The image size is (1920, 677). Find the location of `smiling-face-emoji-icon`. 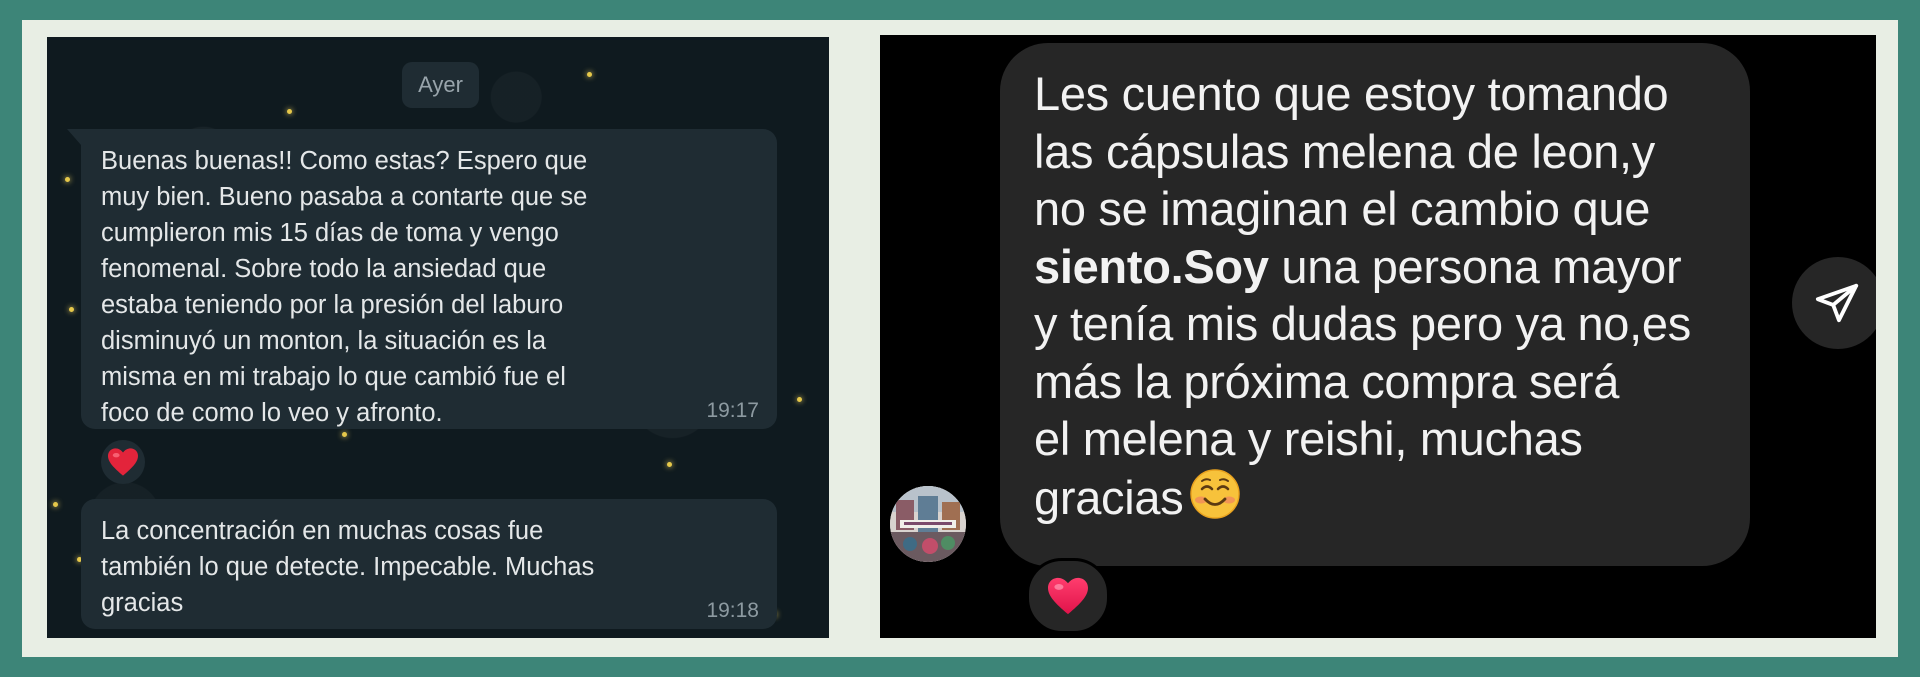

smiling-face-emoji-icon is located at coordinates (1215, 493).